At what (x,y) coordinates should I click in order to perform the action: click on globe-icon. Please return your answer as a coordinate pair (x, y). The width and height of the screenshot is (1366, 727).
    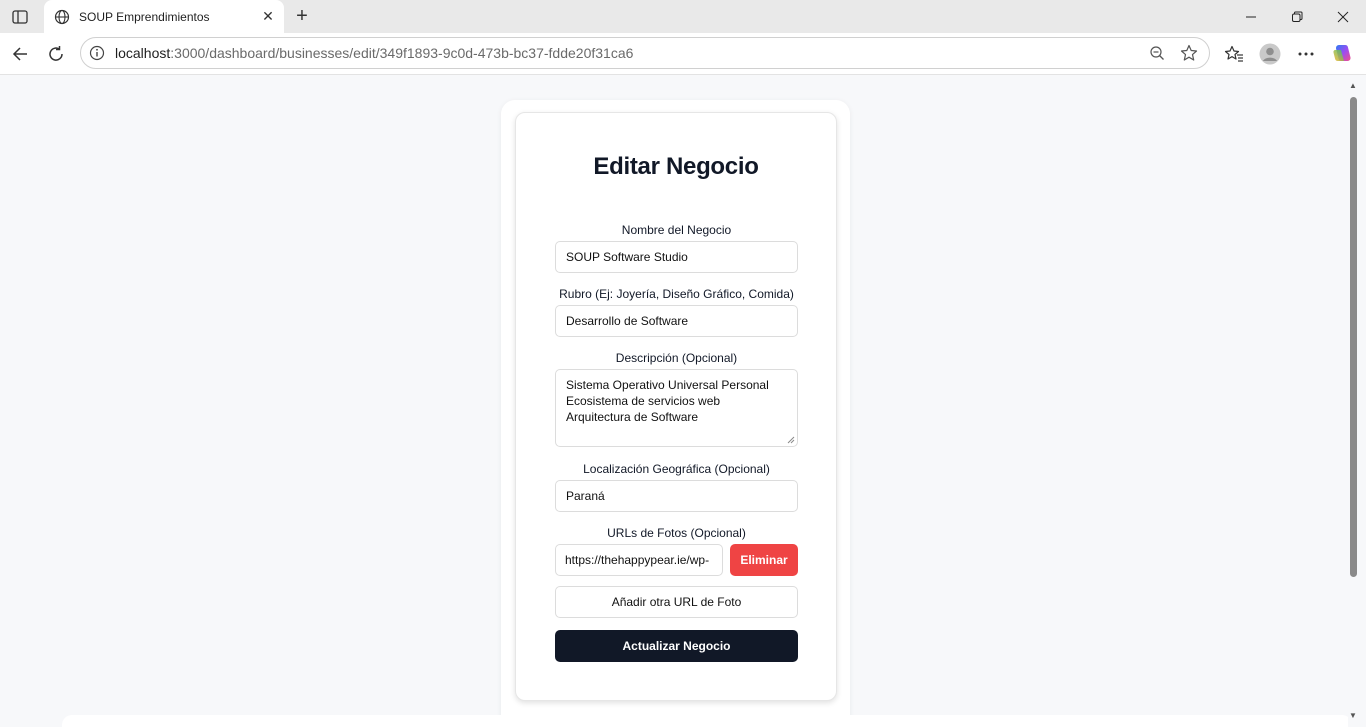
    Looking at the image, I should click on (62, 17).